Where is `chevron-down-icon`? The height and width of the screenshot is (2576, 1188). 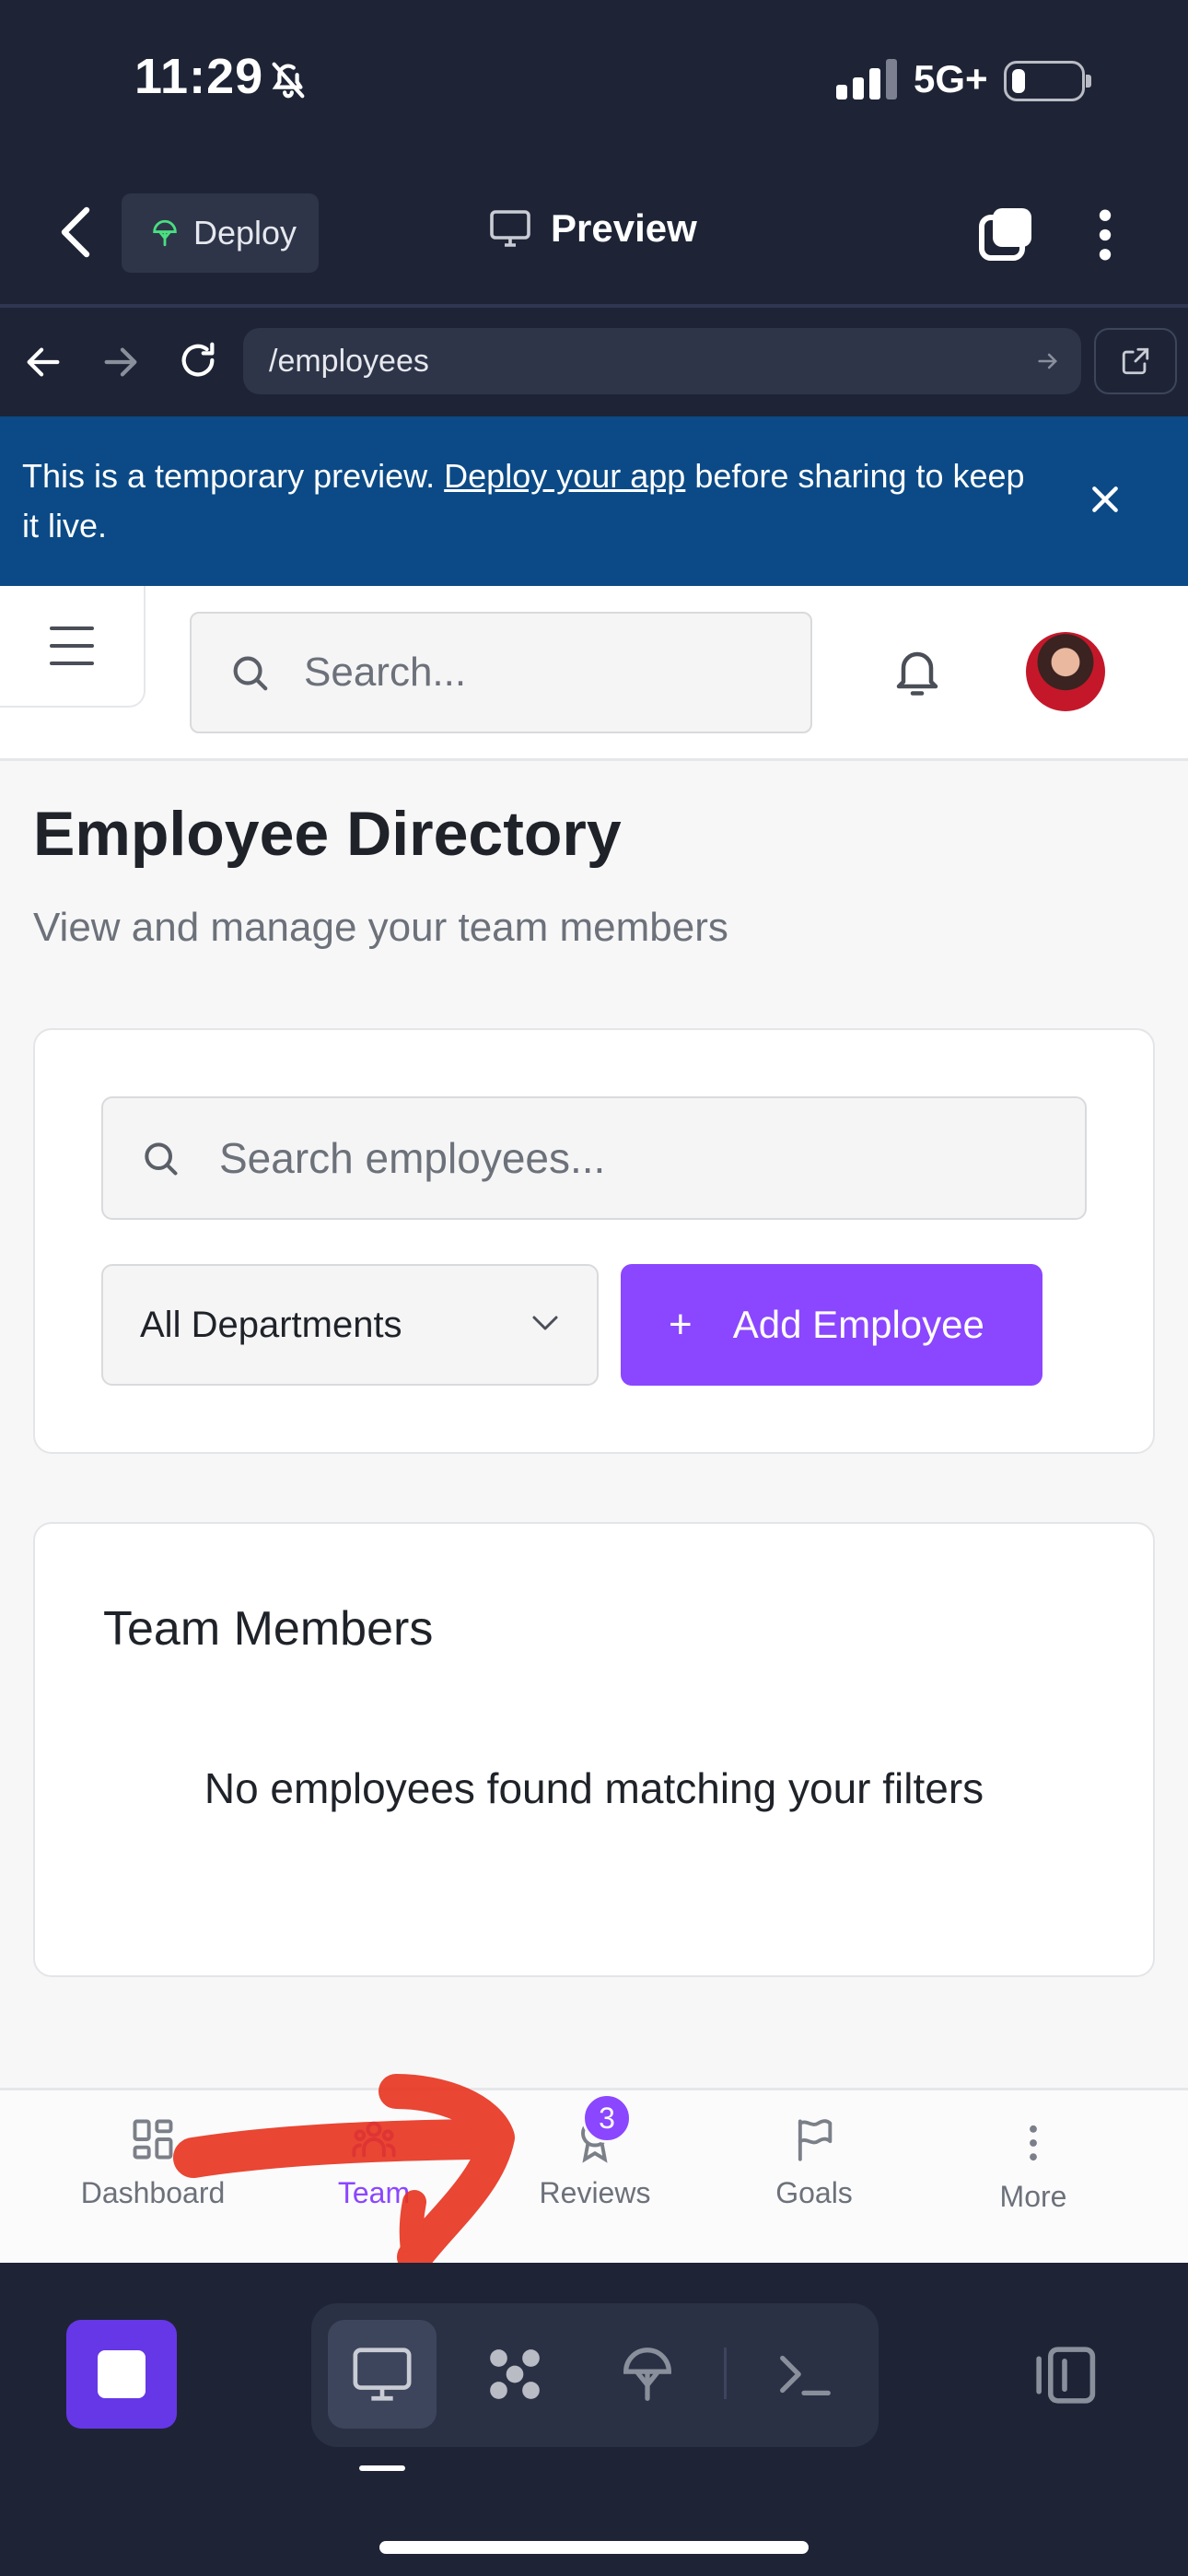
chevron-down-icon is located at coordinates (545, 1323).